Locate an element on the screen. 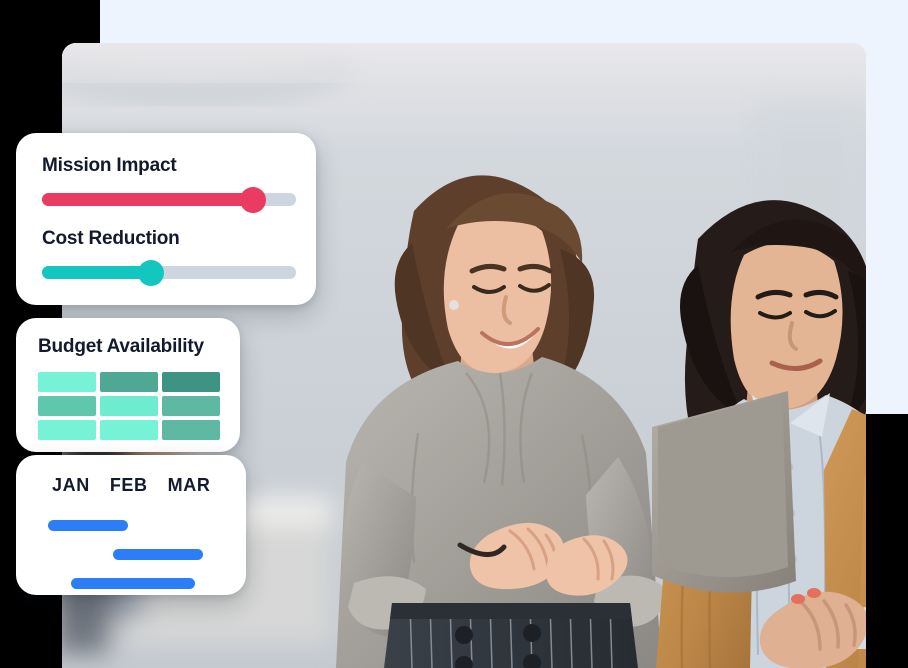 This screenshot has width=908, height=668. timeline-gantt-rows is located at coordinates (132, 555).